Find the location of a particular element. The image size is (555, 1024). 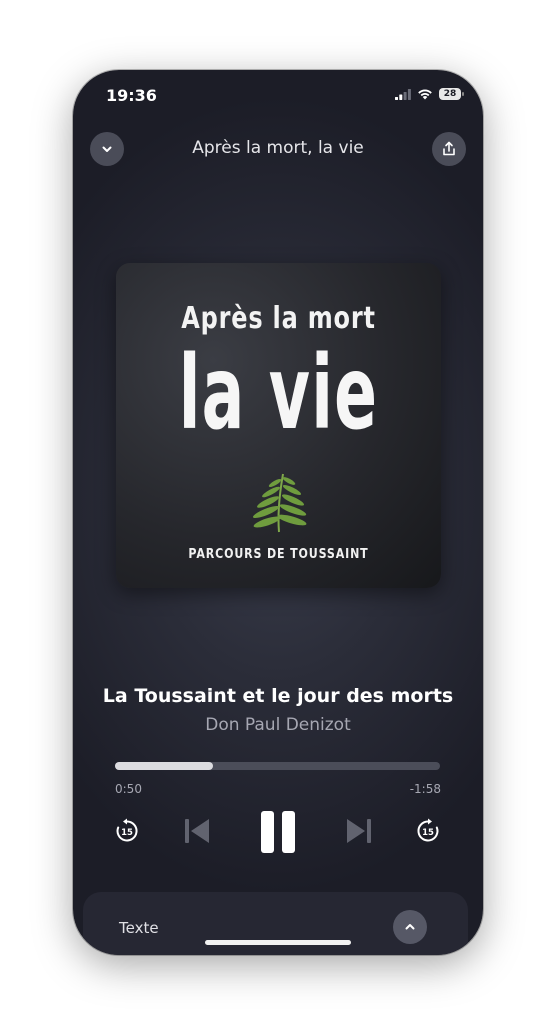

next-track-icon is located at coordinates (359, 831).